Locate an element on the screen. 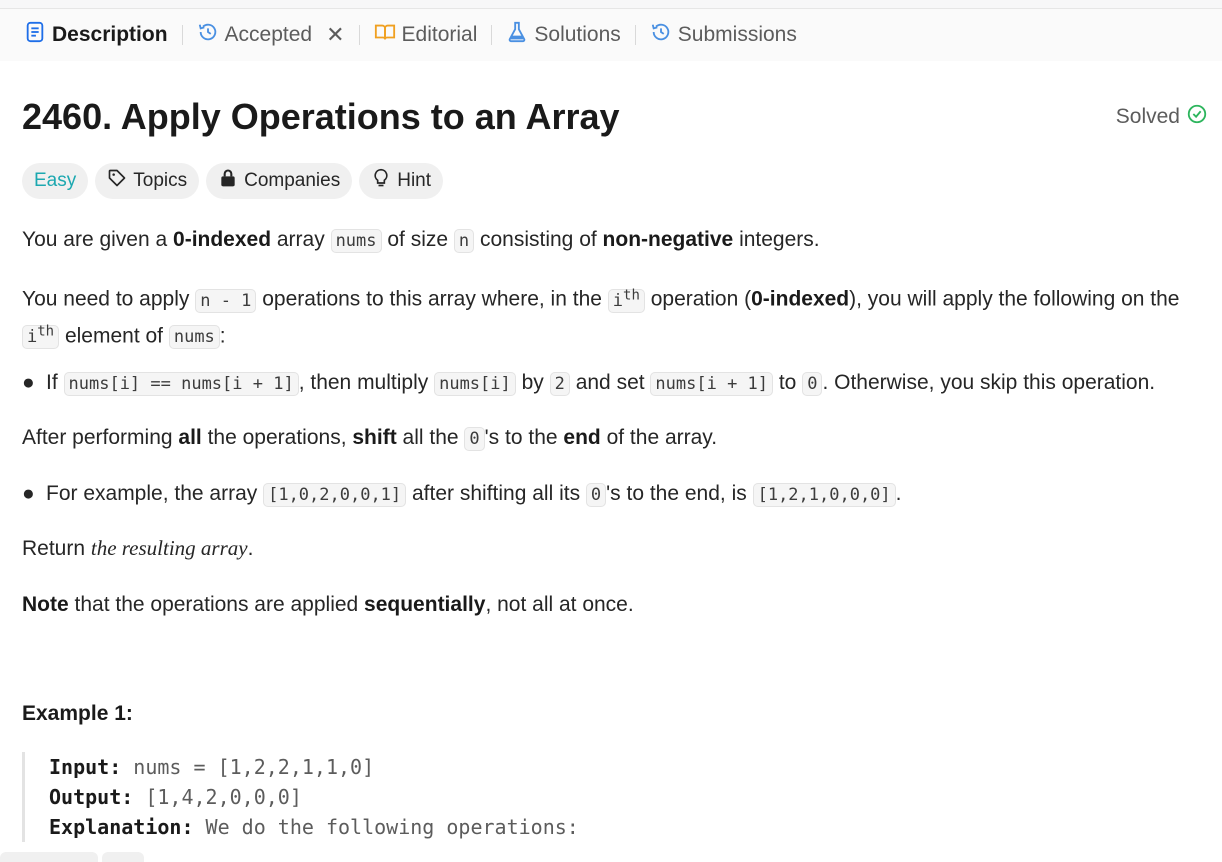 The width and height of the screenshot is (1222, 862). topics-button: Topics is located at coordinates (147, 181).